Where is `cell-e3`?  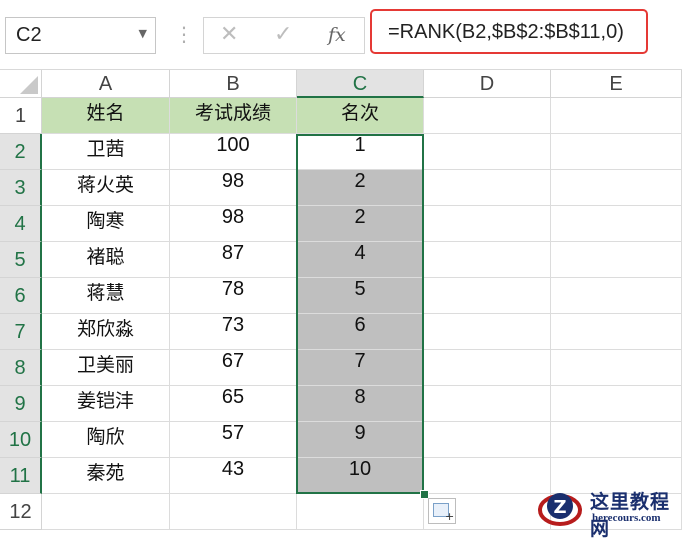
cell-e3 is located at coordinates (616, 188).